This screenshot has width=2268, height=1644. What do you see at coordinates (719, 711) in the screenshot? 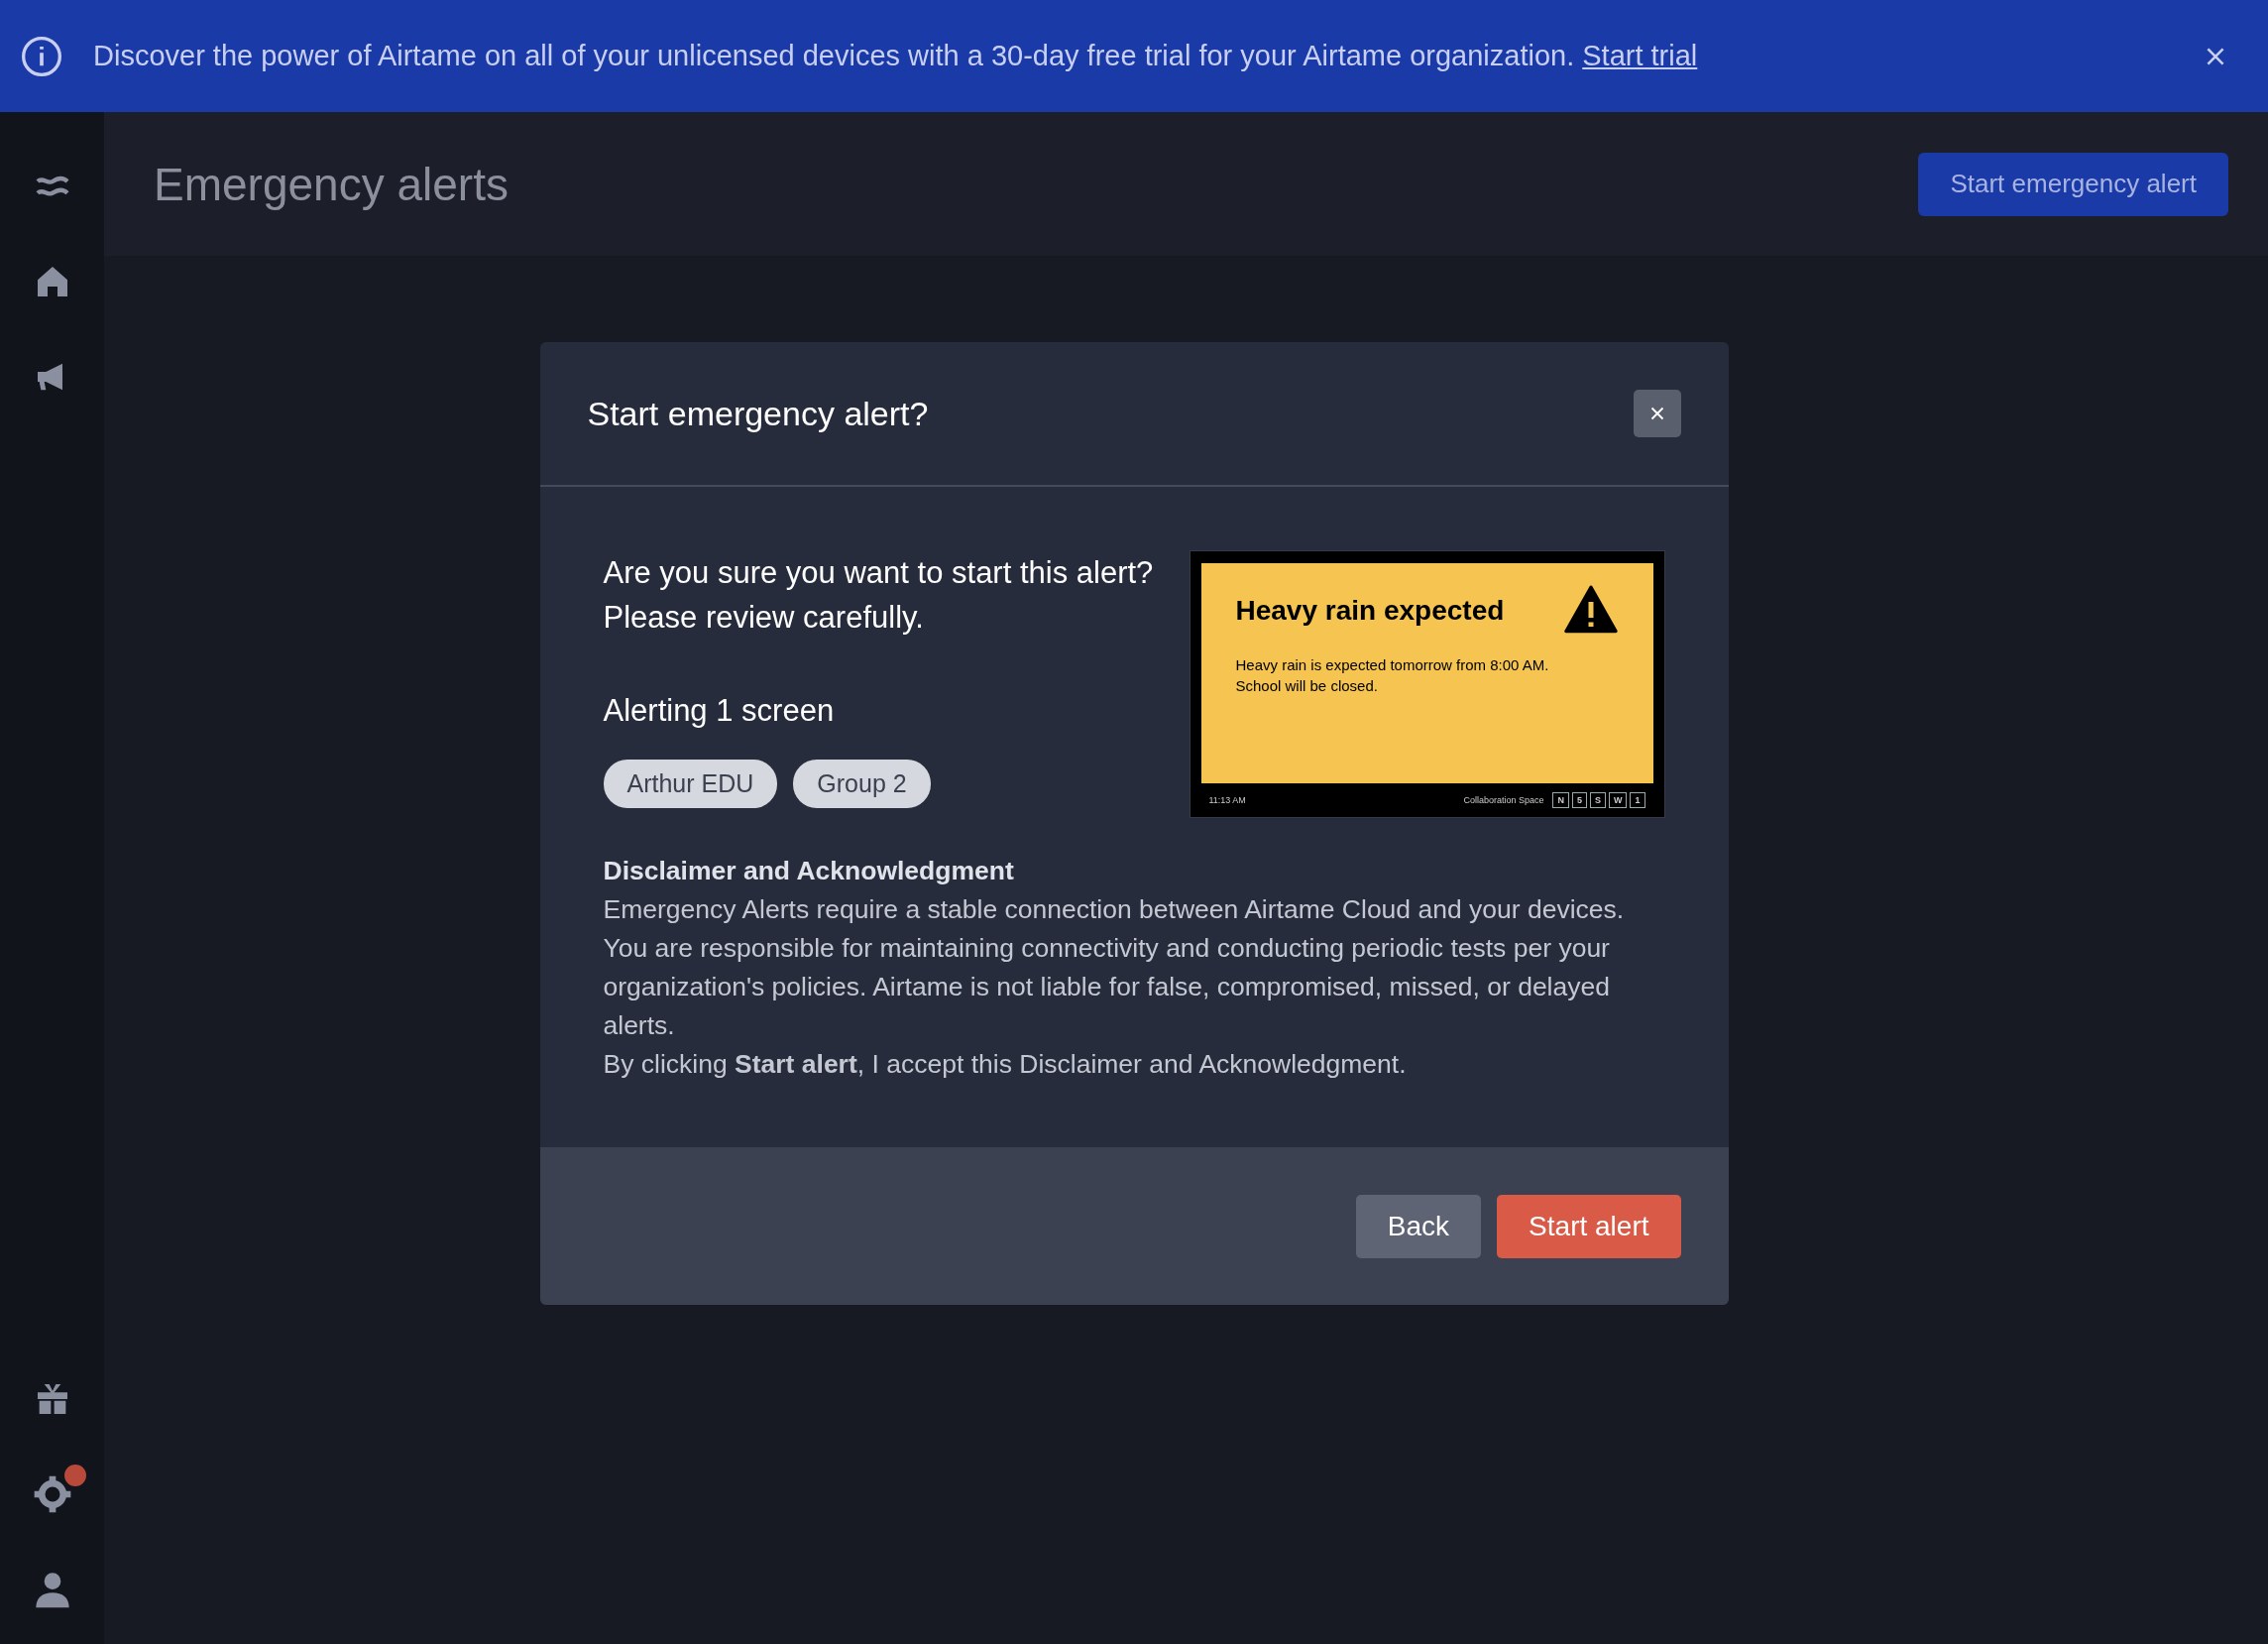
I see `alerting-count: Alerting 1 screen` at bounding box center [719, 711].